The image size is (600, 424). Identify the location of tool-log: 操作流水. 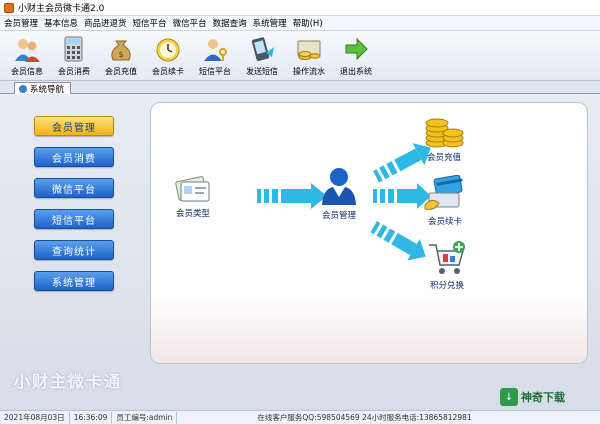
(309, 55).